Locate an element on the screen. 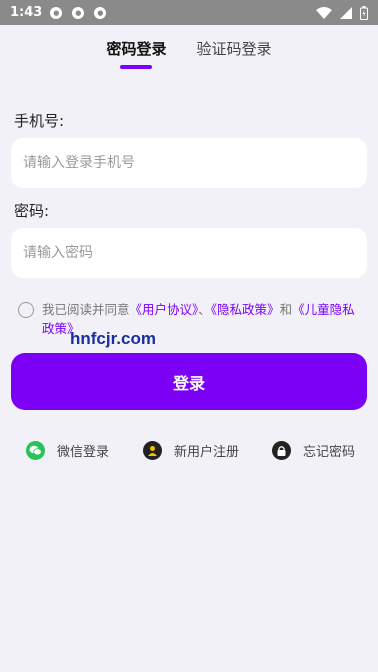  wechat-login-link: 微信登录 is located at coordinates (67, 450).